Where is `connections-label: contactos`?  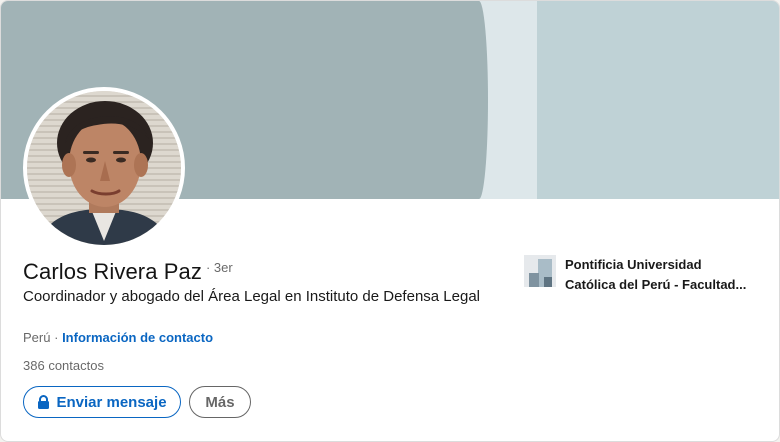 connections-label: contactos is located at coordinates (76, 365).